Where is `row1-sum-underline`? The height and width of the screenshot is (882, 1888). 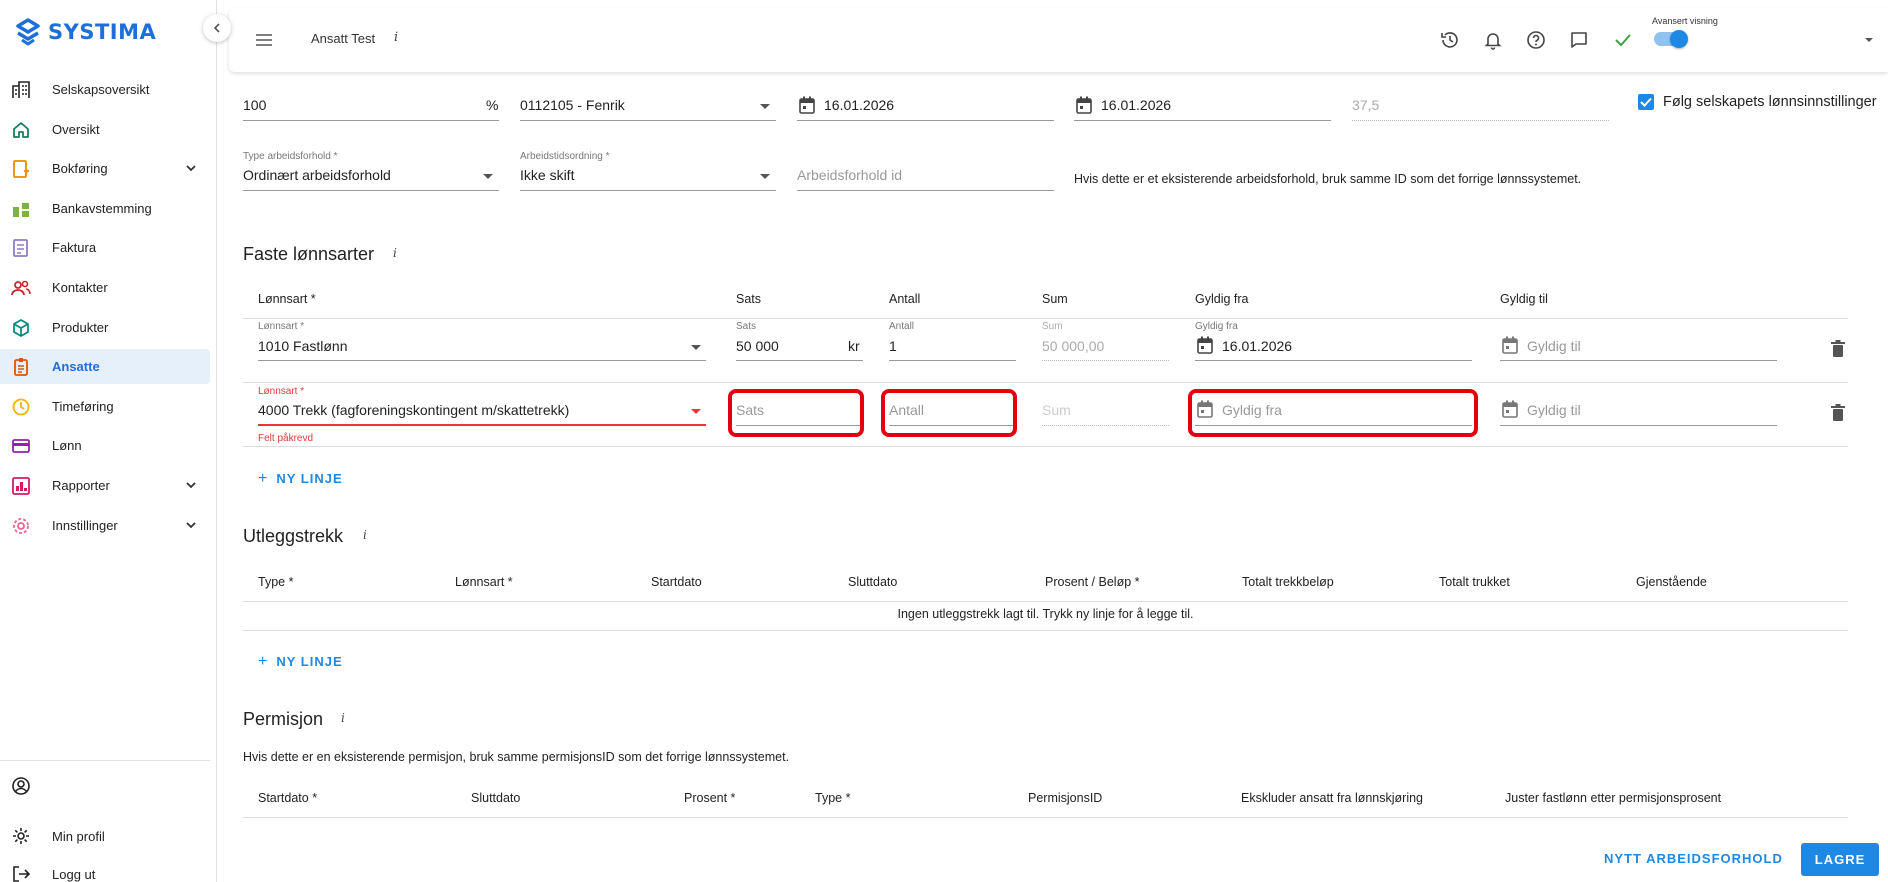
row1-sum-underline is located at coordinates (1105, 360).